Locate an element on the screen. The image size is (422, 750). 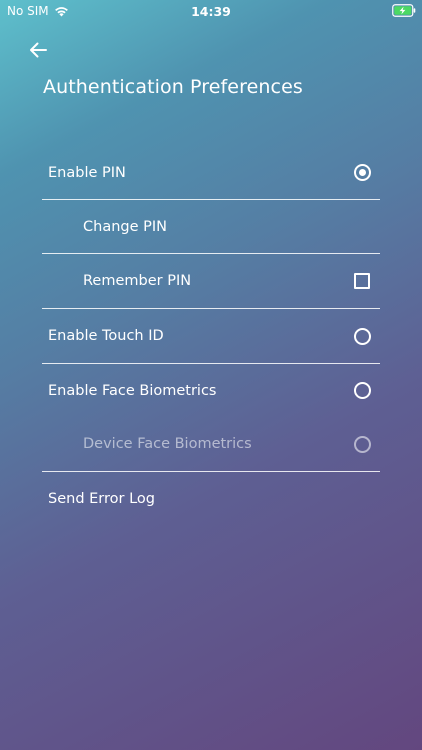
status-bar: No SIM 14:39 is located at coordinates (211, 11).